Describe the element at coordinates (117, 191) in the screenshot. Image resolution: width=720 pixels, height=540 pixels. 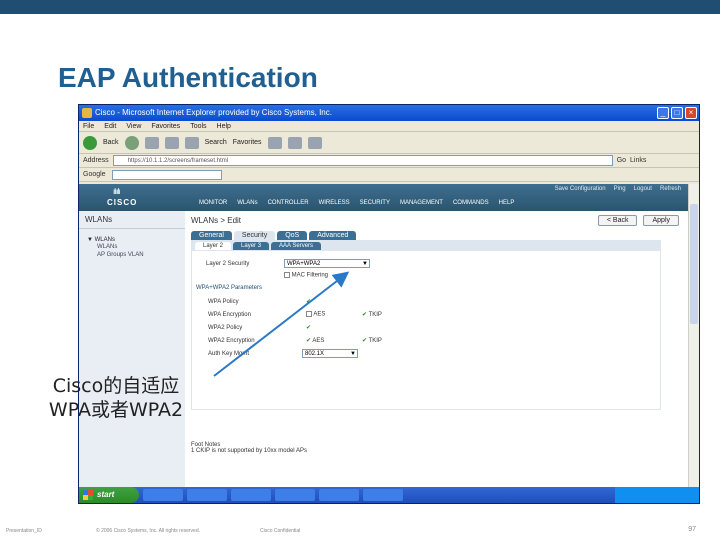
I see `cisco-bars-icon: ılıılı` at that location.